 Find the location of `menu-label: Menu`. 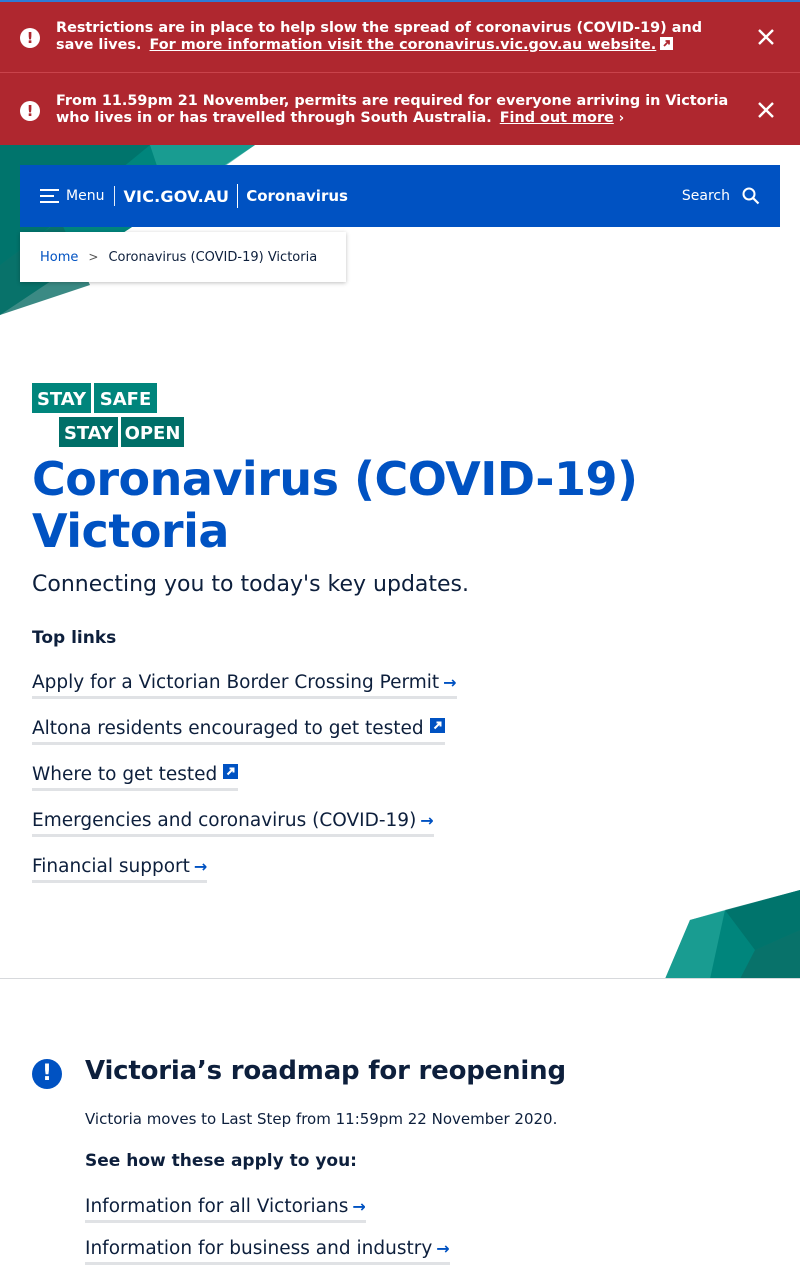

menu-label: Menu is located at coordinates (85, 196).